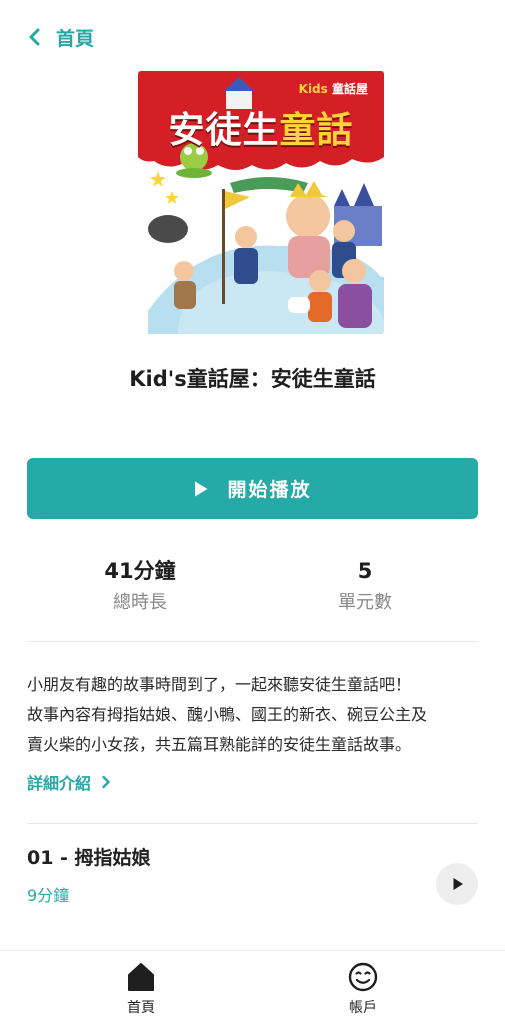 The height and width of the screenshot is (1025, 505). Describe the element at coordinates (59, 783) in the screenshot. I see `details-link-label: 詳細介紹` at that location.